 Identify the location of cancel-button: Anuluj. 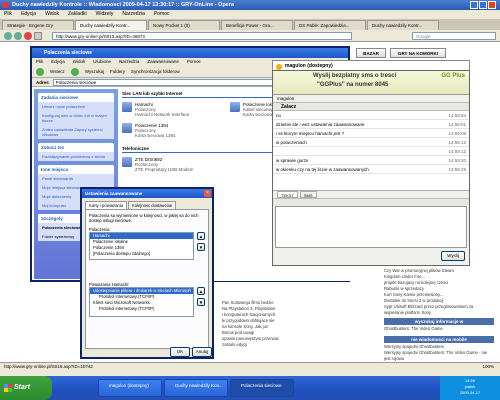
(202, 352).